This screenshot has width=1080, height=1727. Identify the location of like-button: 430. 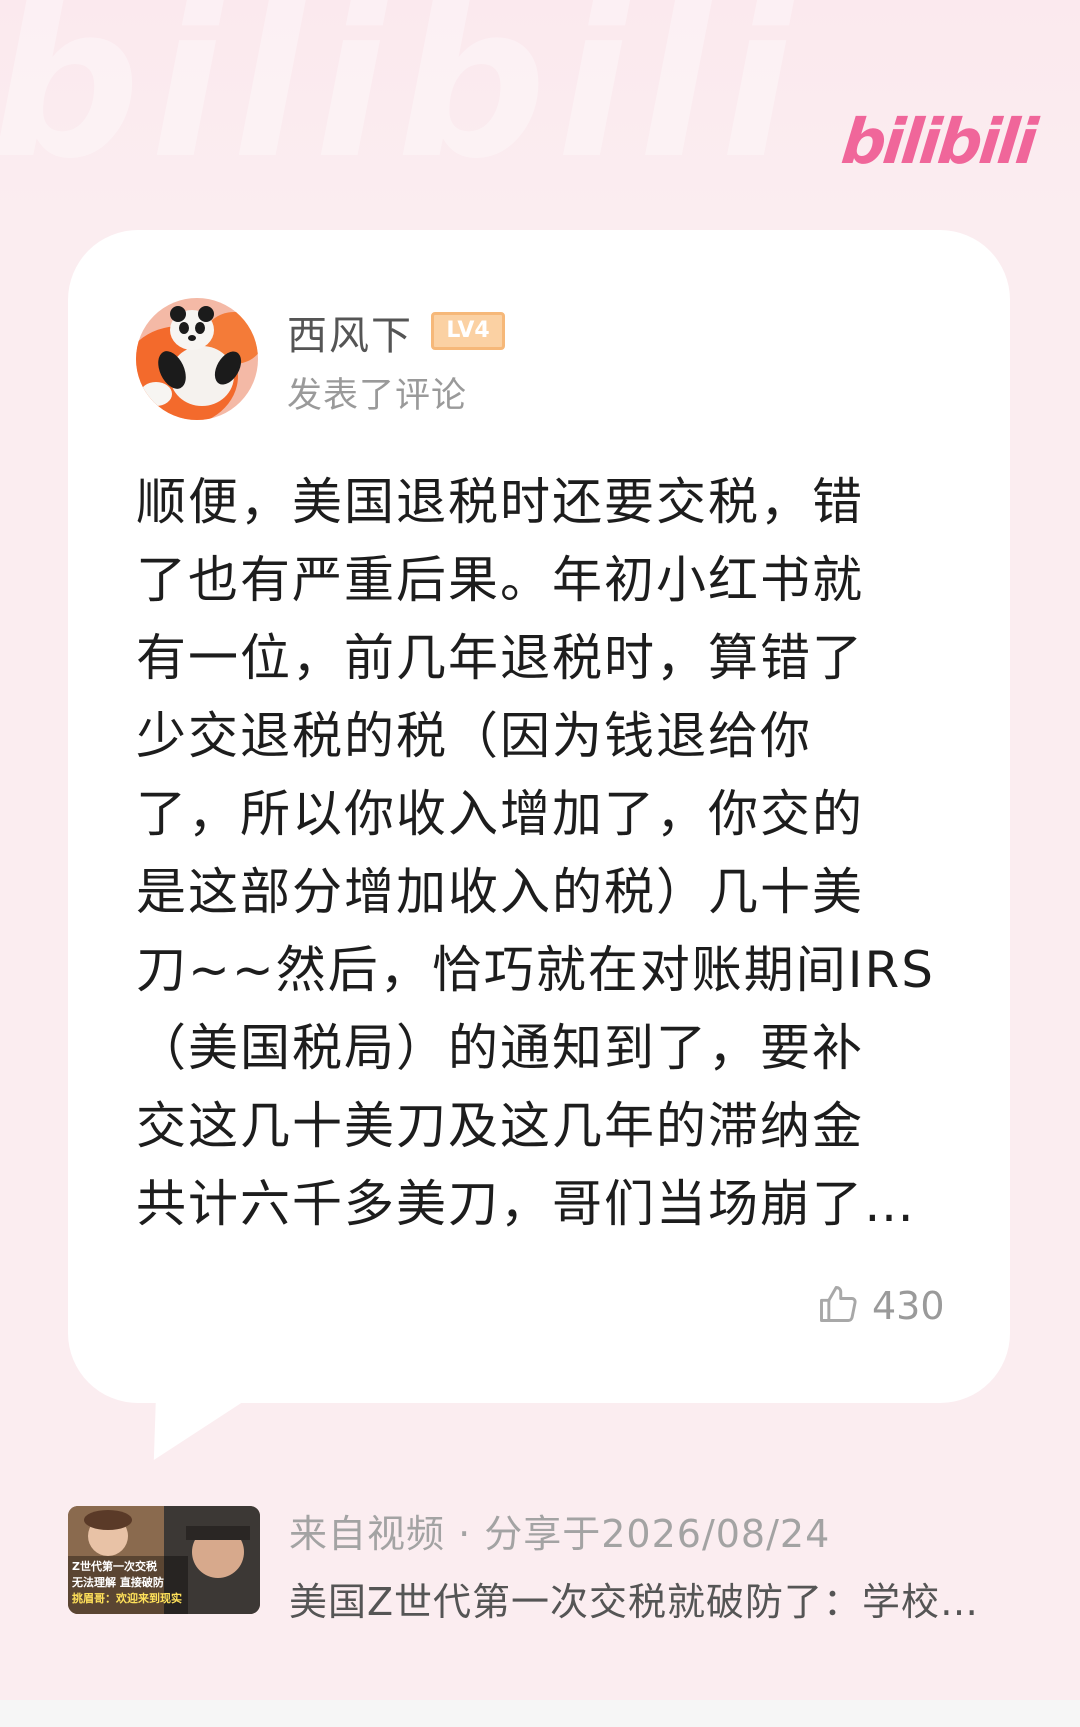
(880, 1306).